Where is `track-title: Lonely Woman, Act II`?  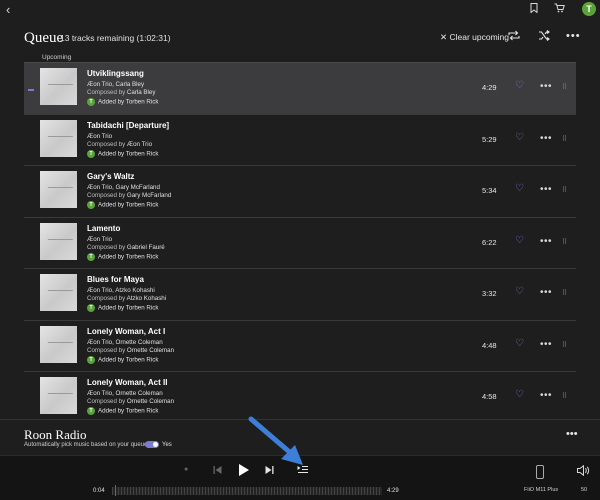
track-title: Lonely Woman, Act II is located at coordinates (127, 382).